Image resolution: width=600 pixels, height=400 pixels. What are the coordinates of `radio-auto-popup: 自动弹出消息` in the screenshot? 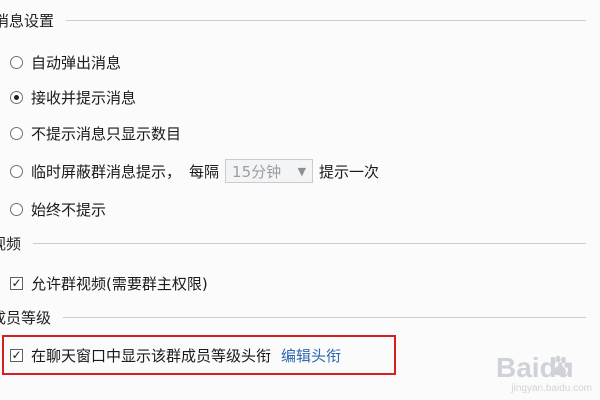 It's located at (65, 62).